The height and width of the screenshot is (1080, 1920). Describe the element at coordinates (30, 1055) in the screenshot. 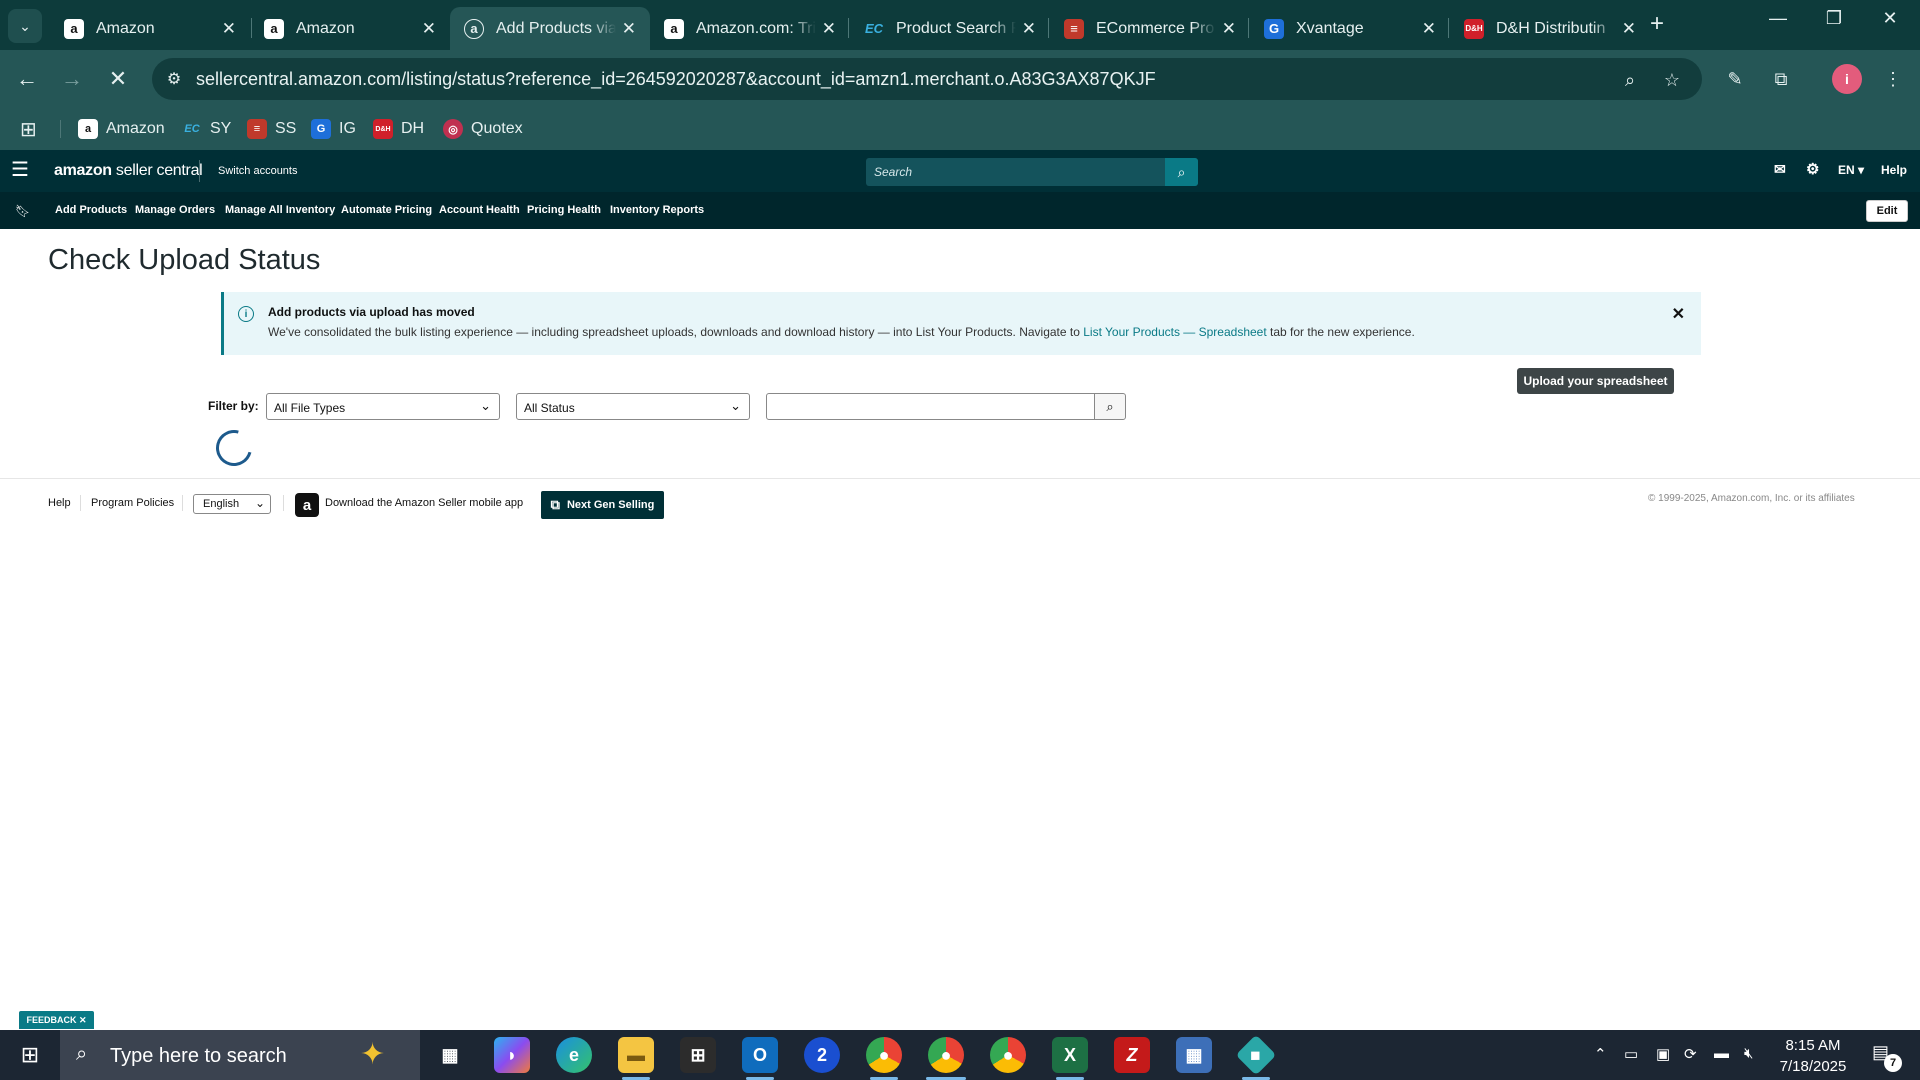

I see `windows-start-icon: ⊞` at that location.